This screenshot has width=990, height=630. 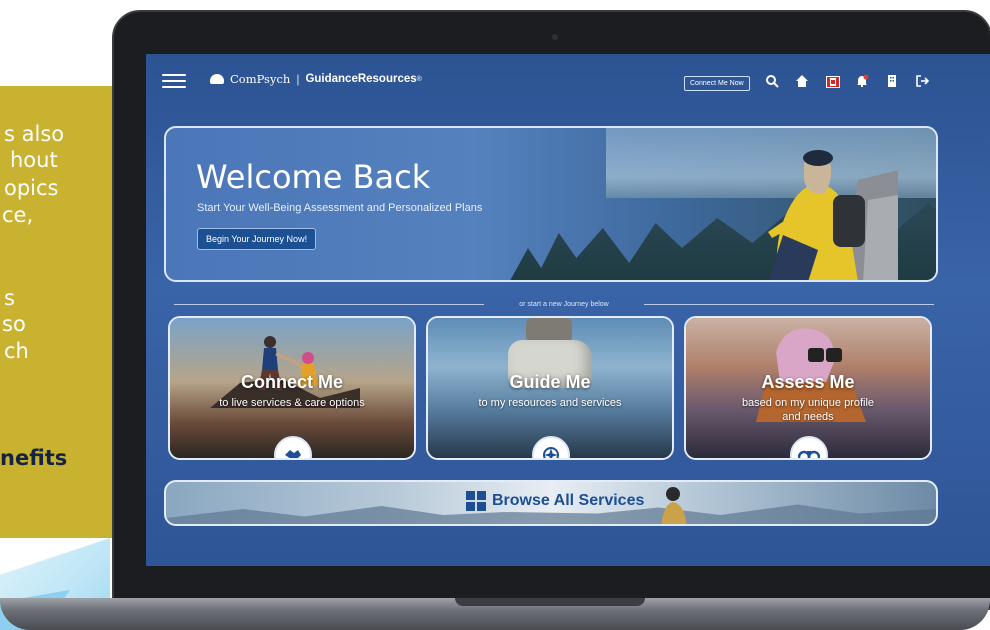 I want to click on laptop-notch, so click(x=550, y=602).